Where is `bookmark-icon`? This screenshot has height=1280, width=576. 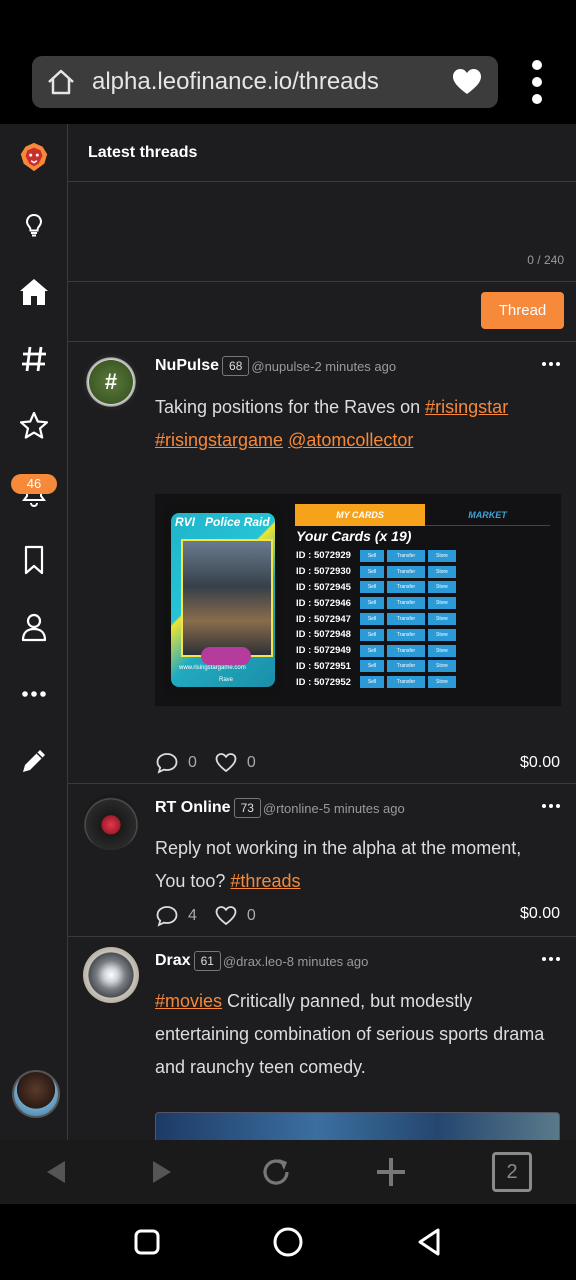 bookmark-icon is located at coordinates (34, 560).